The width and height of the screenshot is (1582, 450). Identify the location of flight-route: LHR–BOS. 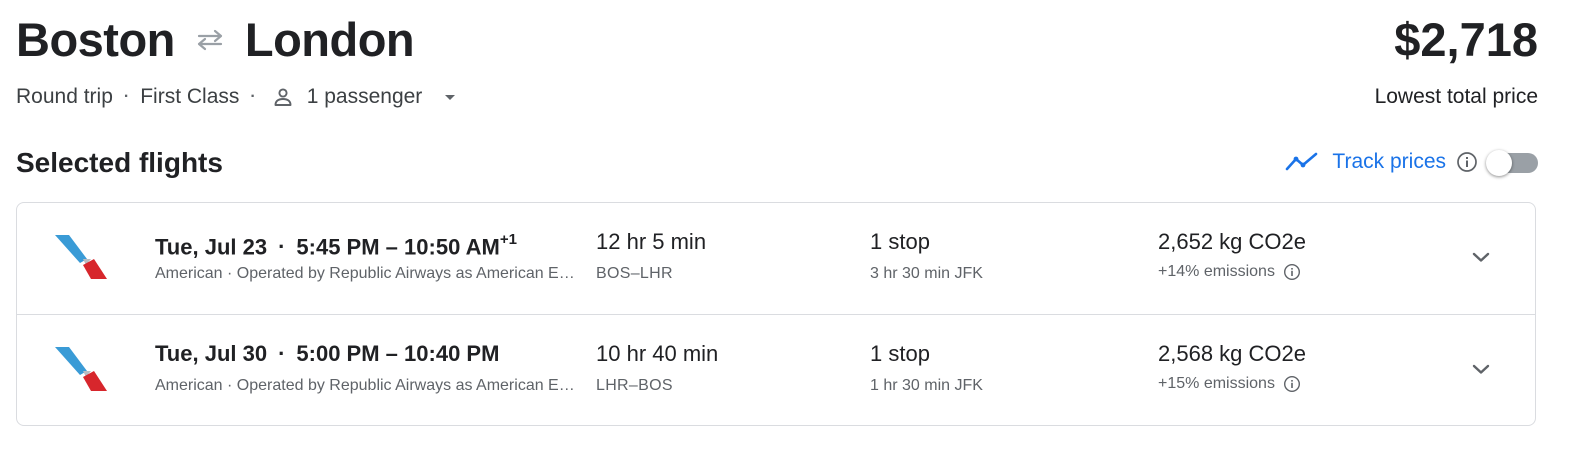
(634, 385).